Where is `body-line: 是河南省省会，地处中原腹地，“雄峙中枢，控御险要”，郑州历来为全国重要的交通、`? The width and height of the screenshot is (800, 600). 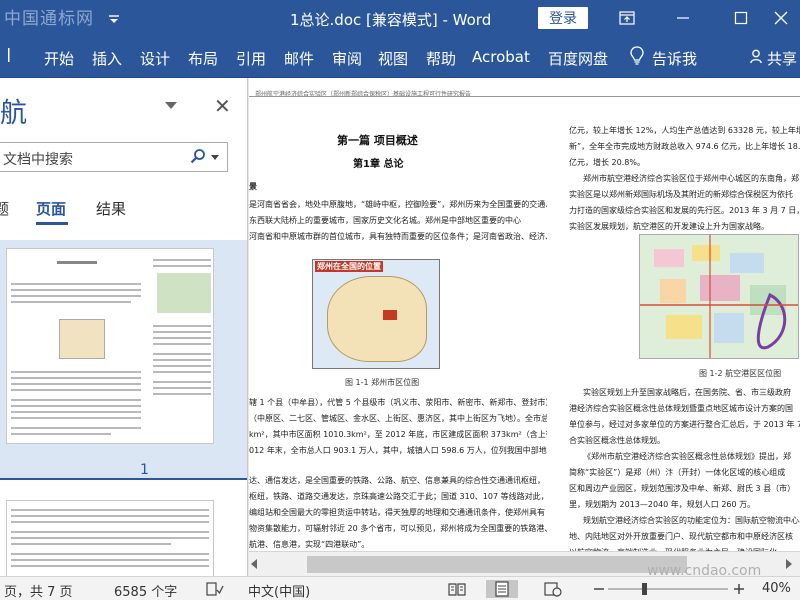
body-line: 是河南省省会，地处中原腹地，“雄峙中枢，控御险要”，郑州历来为全国重要的交通、 is located at coordinates (398, 204).